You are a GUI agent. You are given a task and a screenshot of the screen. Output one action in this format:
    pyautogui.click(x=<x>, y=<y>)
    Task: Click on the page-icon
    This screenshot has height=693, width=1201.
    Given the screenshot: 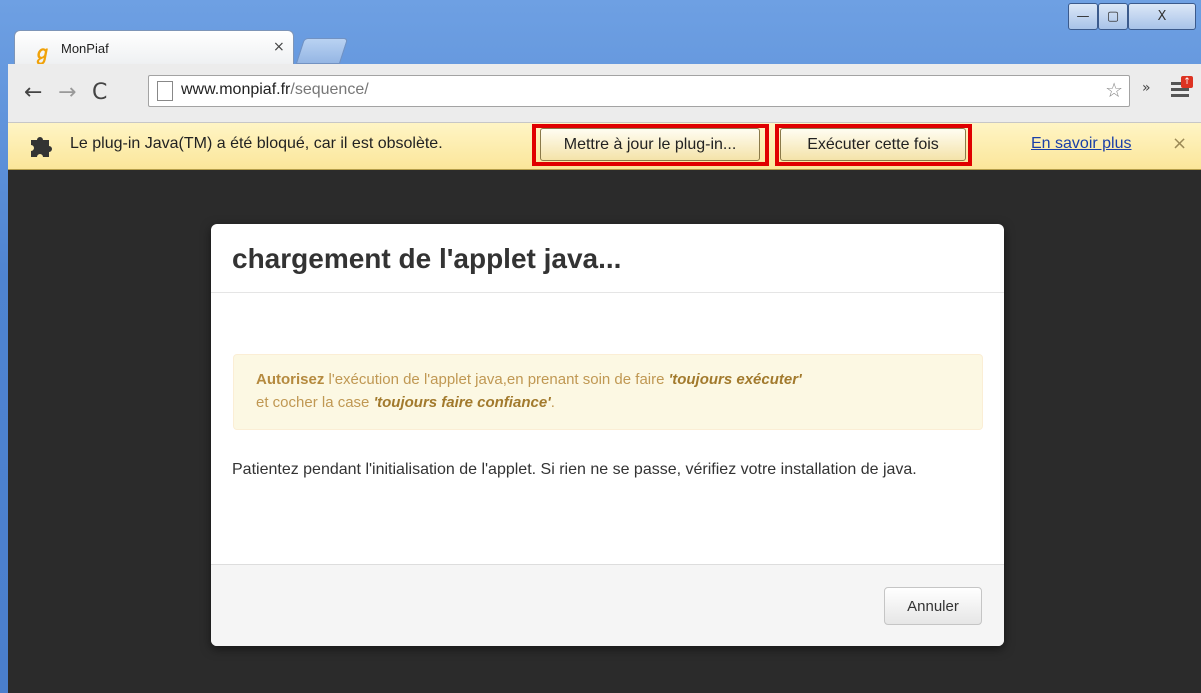 What is the action you would take?
    pyautogui.click(x=165, y=91)
    